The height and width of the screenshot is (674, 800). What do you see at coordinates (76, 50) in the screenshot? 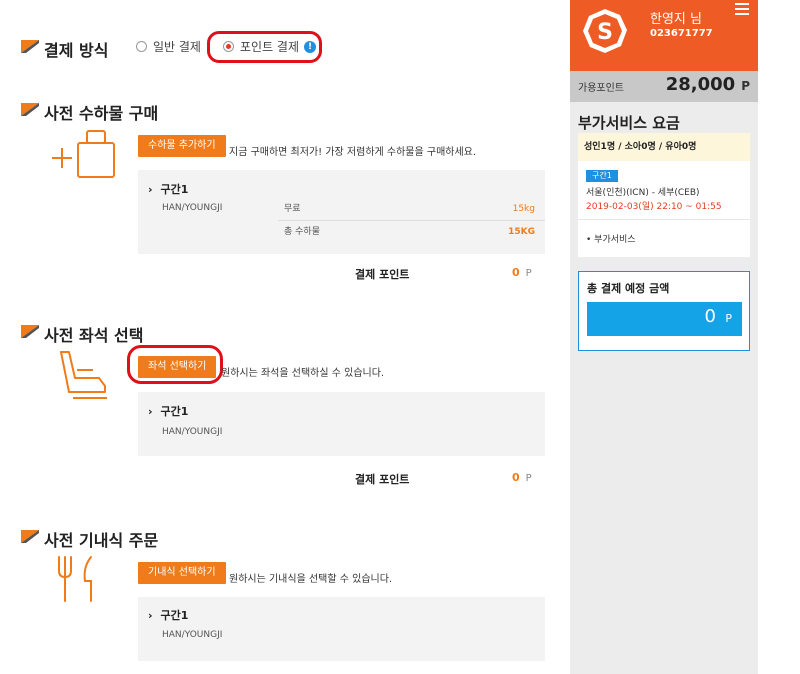
I see `payment-method-title: 결제 방식` at bounding box center [76, 50].